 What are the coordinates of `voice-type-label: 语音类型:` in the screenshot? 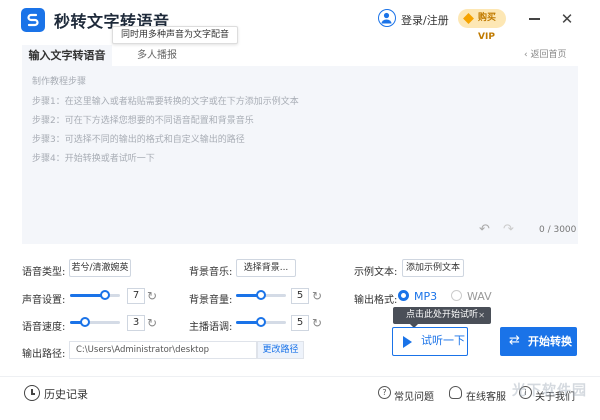 It's located at (44, 272).